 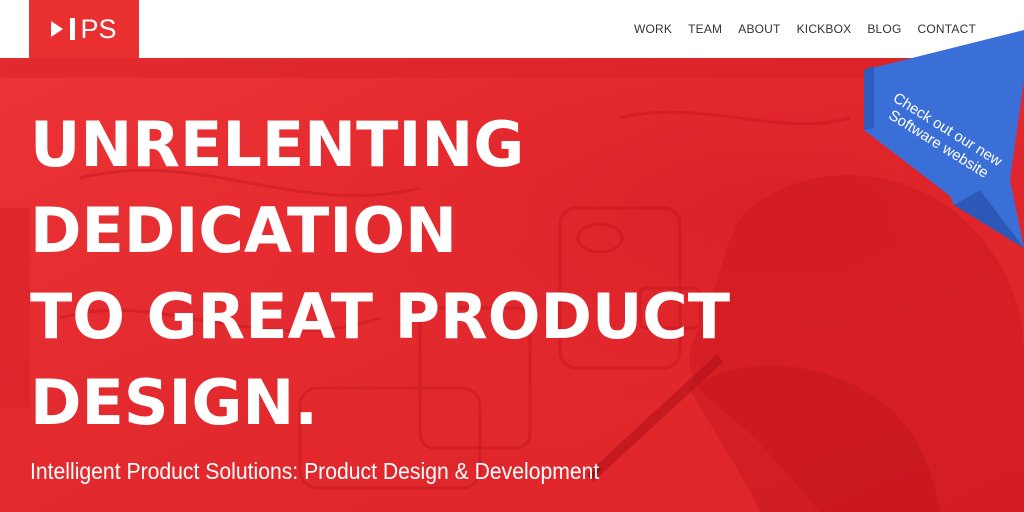 What do you see at coordinates (824, 29) in the screenshot?
I see `nav-kickbox: KICKBOX` at bounding box center [824, 29].